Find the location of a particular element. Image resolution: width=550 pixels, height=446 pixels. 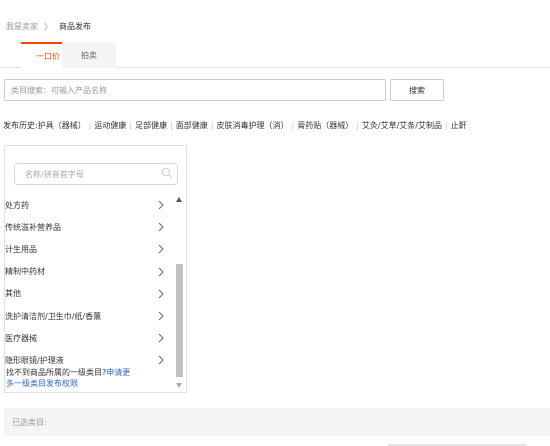

history-item: 止鼾 is located at coordinates (459, 125).